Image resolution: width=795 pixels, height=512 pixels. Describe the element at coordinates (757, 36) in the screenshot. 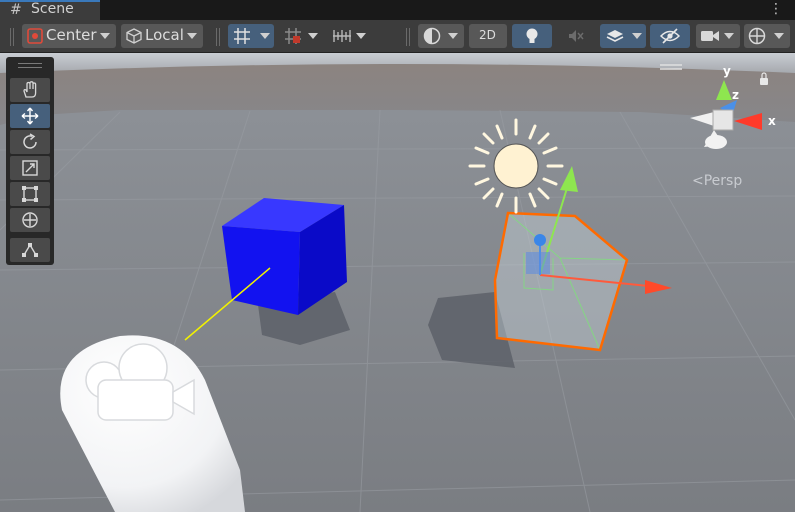

I see `gizmo-globe-icon` at that location.